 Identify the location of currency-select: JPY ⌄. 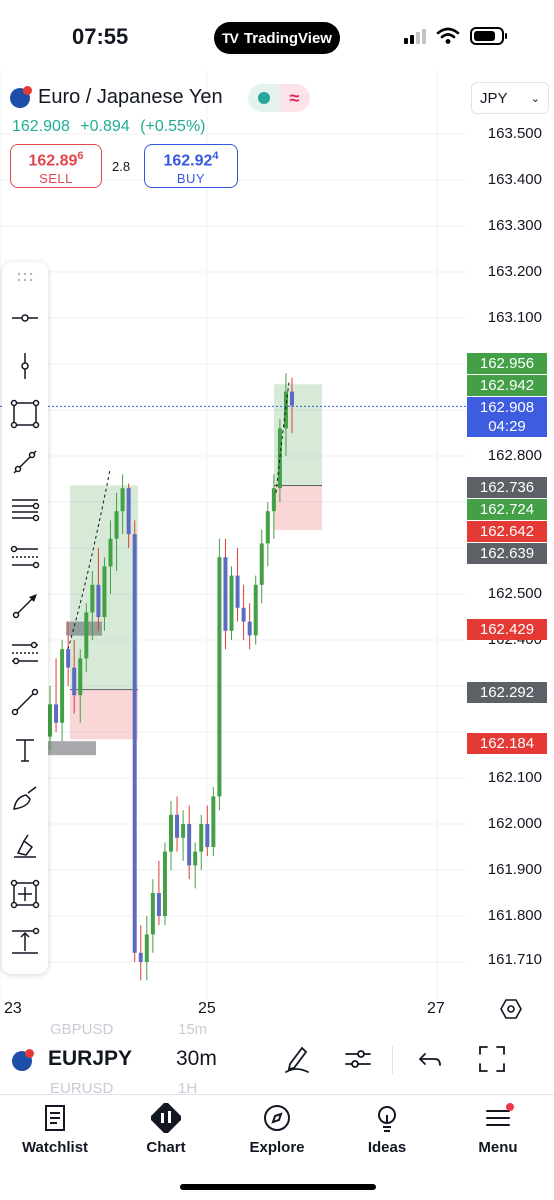
(510, 98).